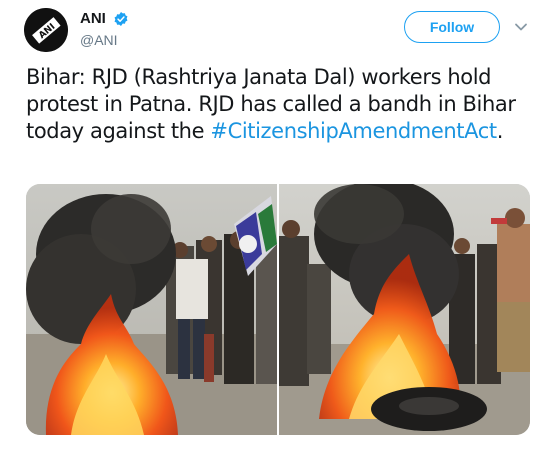 The height and width of the screenshot is (452, 560). I want to click on hashtag-link: #CitizenshipAmendmentAct, so click(353, 131).